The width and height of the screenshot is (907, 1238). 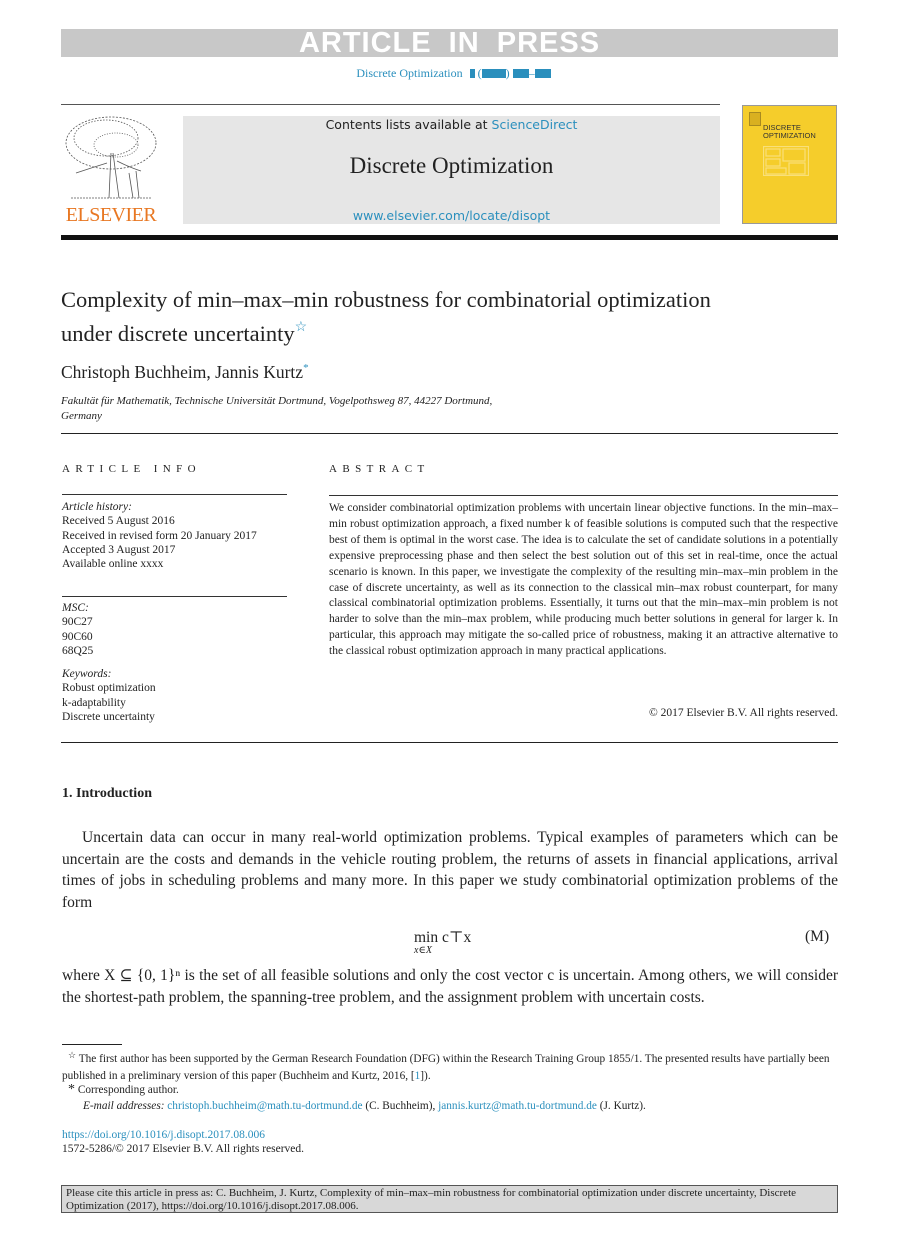 I want to click on email-label: E-mail addresses:, so click(x=125, y=1106).